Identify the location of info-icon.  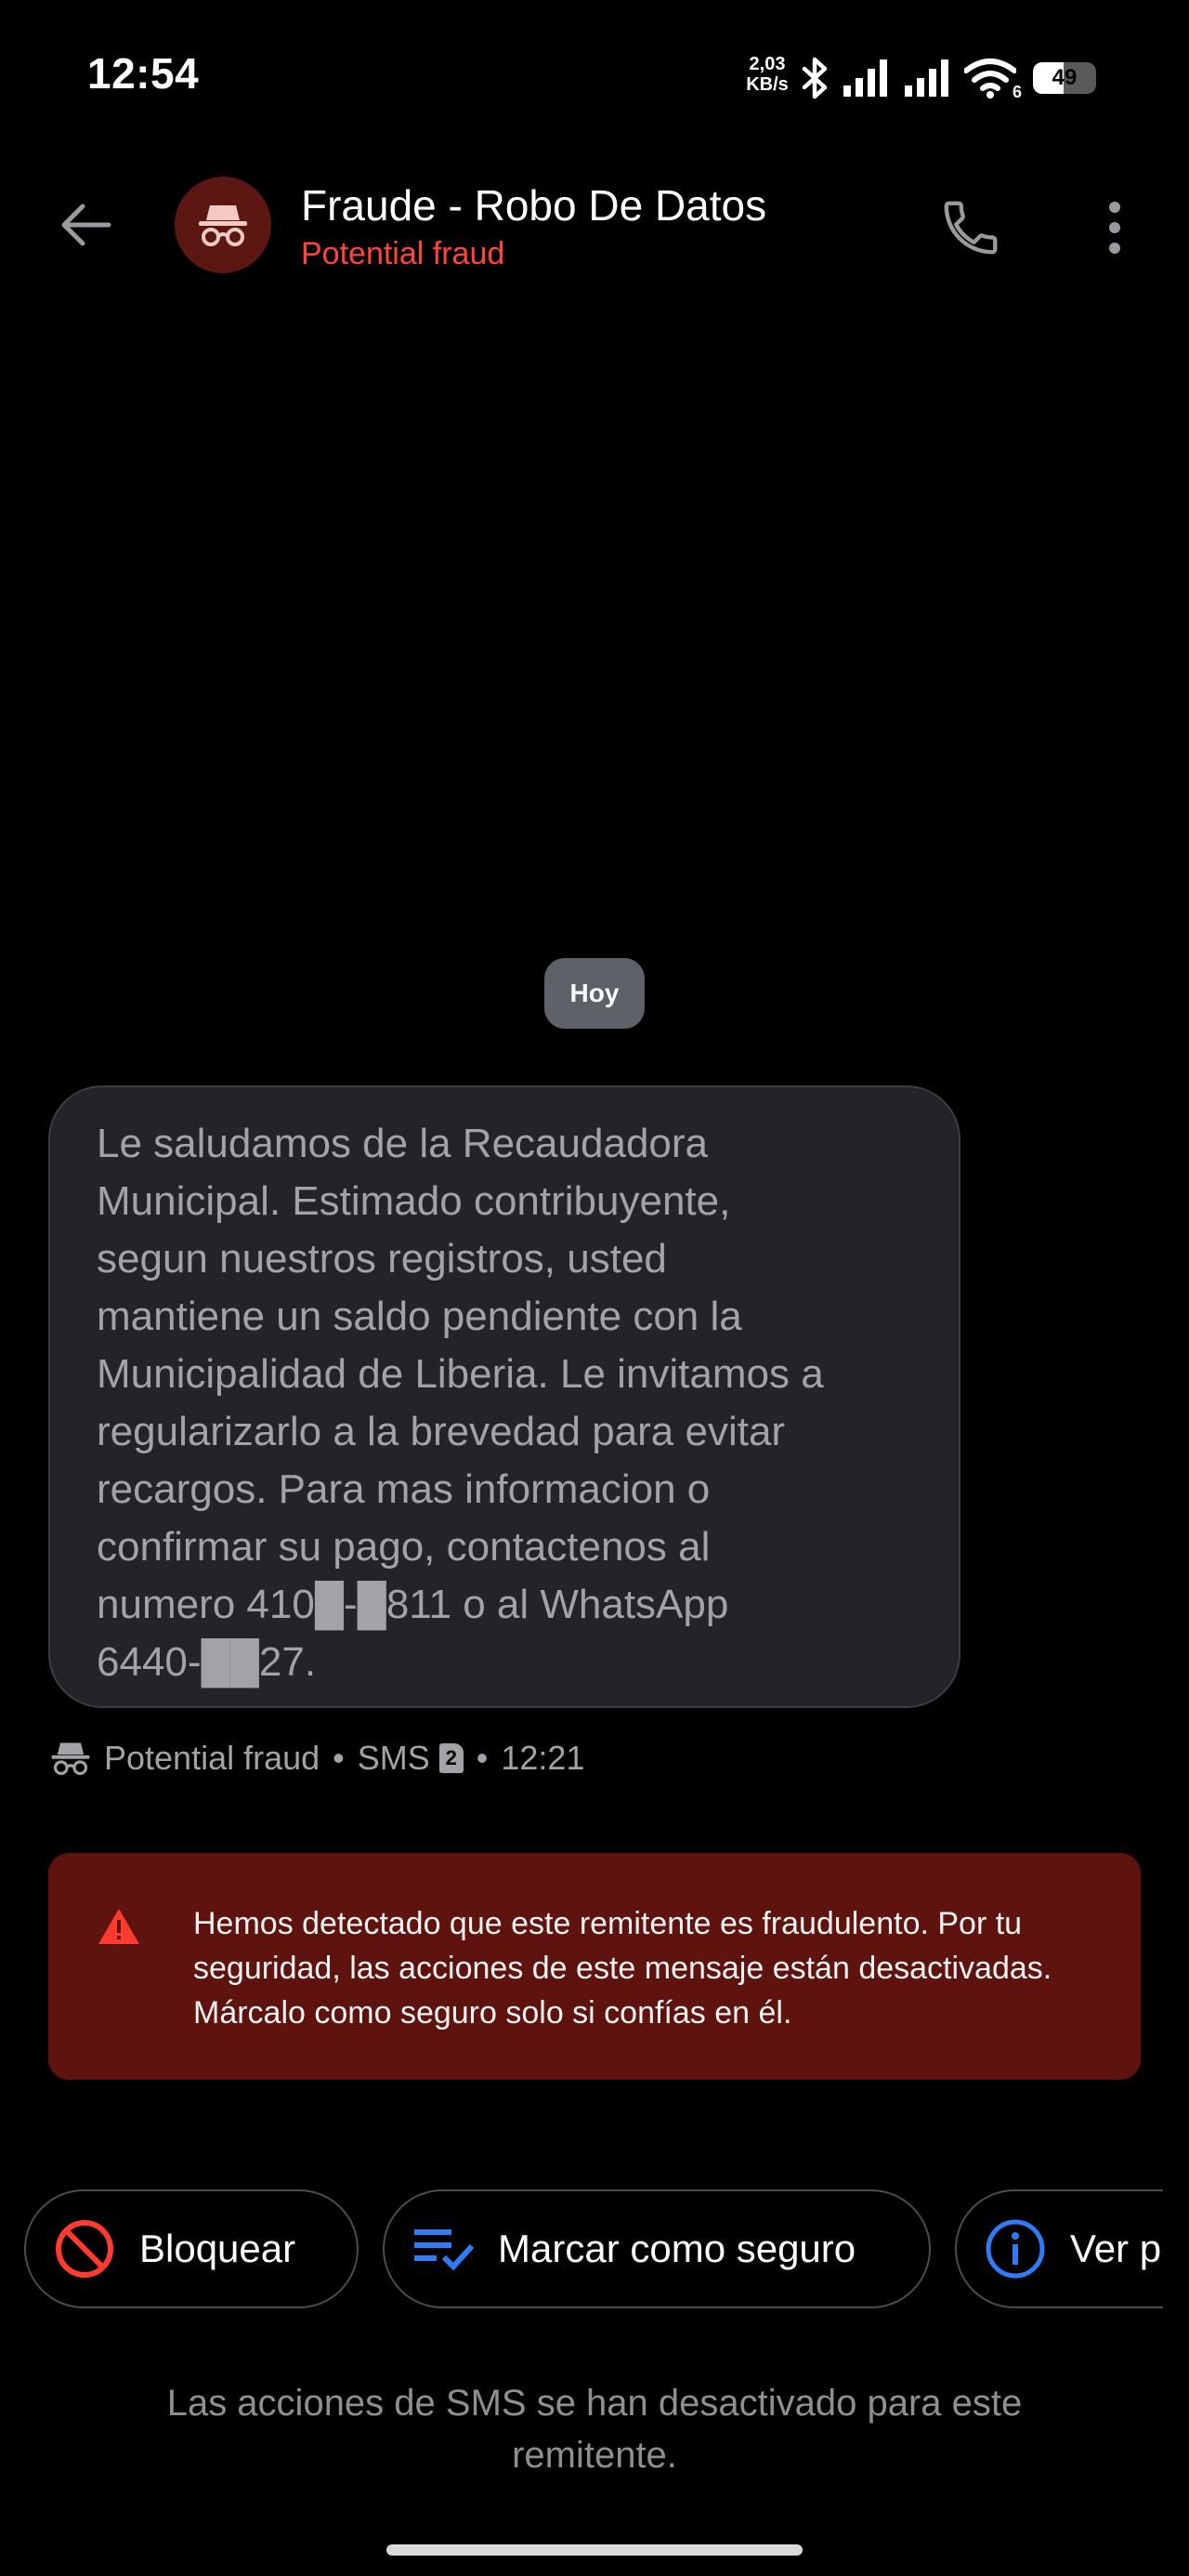
(1015, 2249).